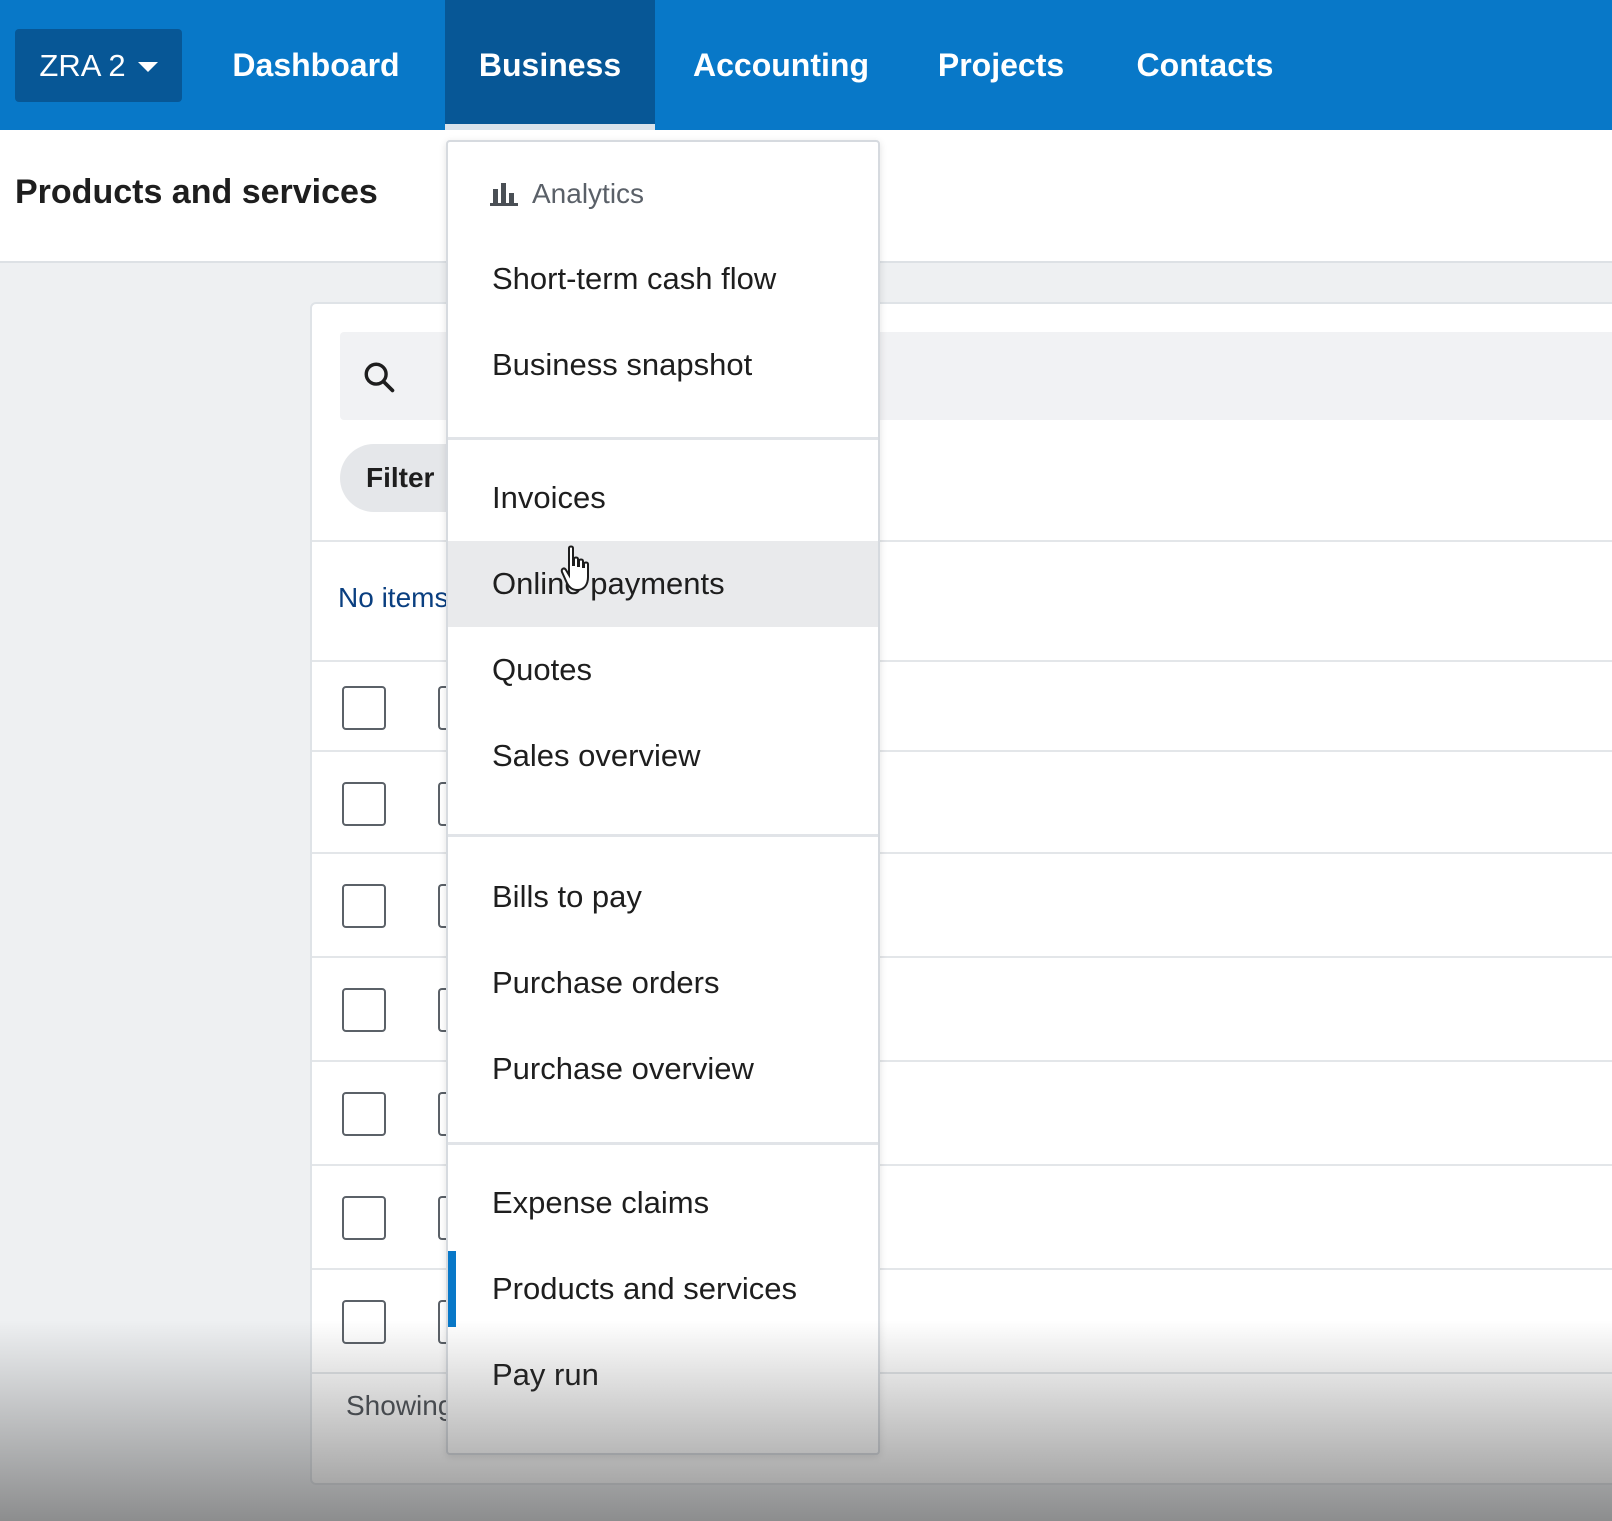 This screenshot has width=1612, height=1521. Describe the element at coordinates (196, 192) in the screenshot. I see `page-title: Products and services` at that location.